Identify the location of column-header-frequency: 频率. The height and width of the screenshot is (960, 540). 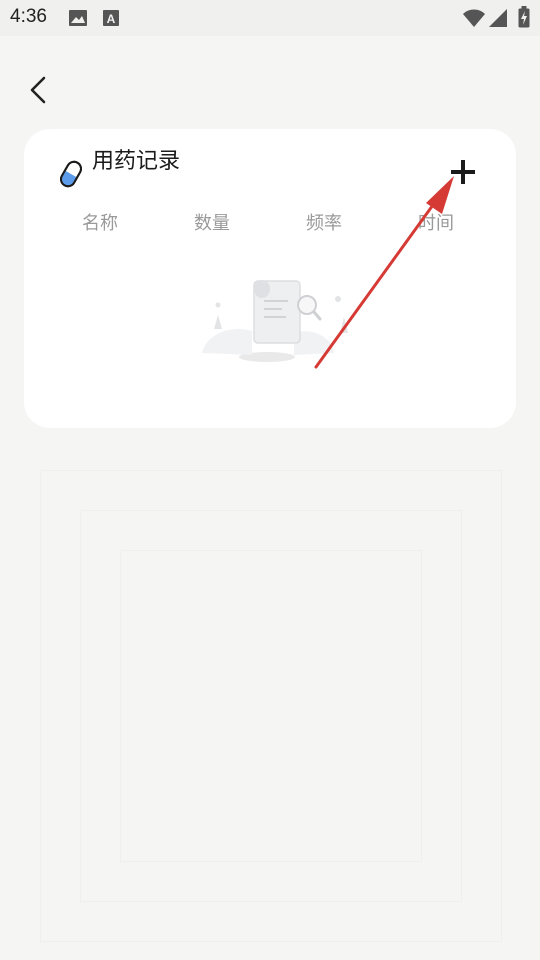
(324, 223).